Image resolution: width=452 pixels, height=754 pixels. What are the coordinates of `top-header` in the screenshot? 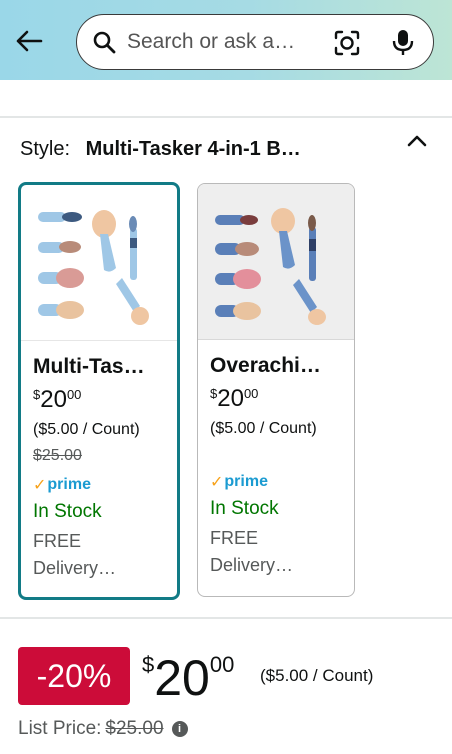 It's located at (226, 40).